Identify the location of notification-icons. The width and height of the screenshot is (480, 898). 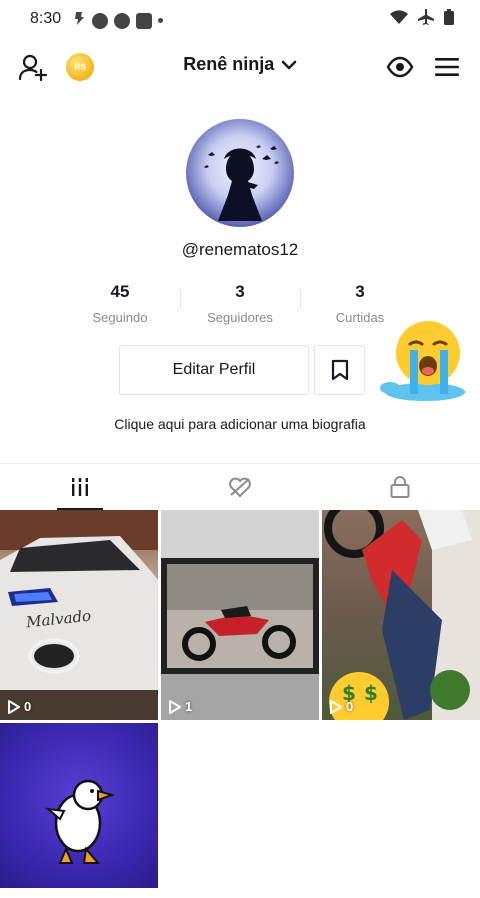
(117, 20).